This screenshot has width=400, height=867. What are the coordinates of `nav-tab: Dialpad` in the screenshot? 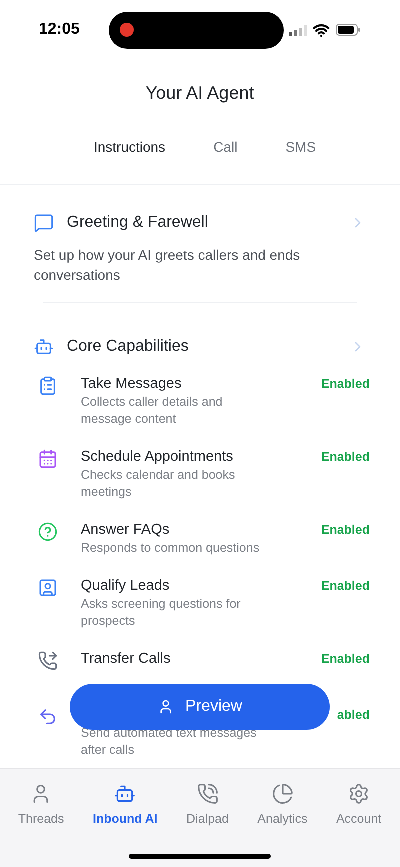 It's located at (207, 806).